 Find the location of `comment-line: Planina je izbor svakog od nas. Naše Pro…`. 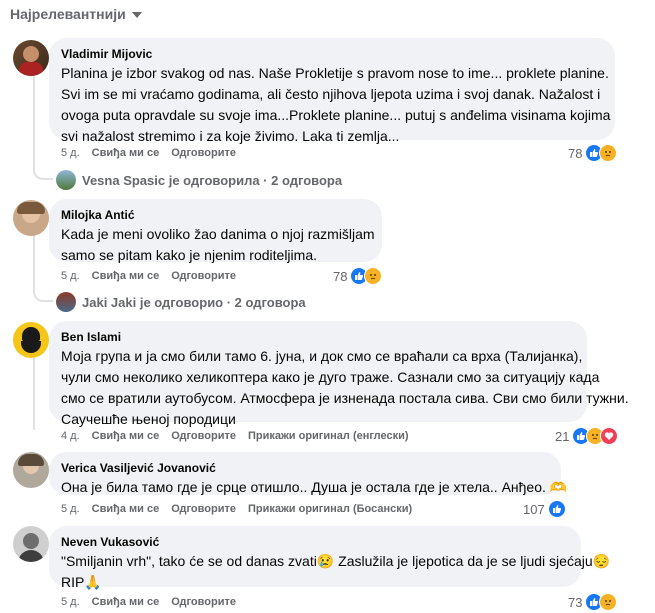

comment-line: Planina je izbor svakog od nas. Naše Pro… is located at coordinates (335, 73).